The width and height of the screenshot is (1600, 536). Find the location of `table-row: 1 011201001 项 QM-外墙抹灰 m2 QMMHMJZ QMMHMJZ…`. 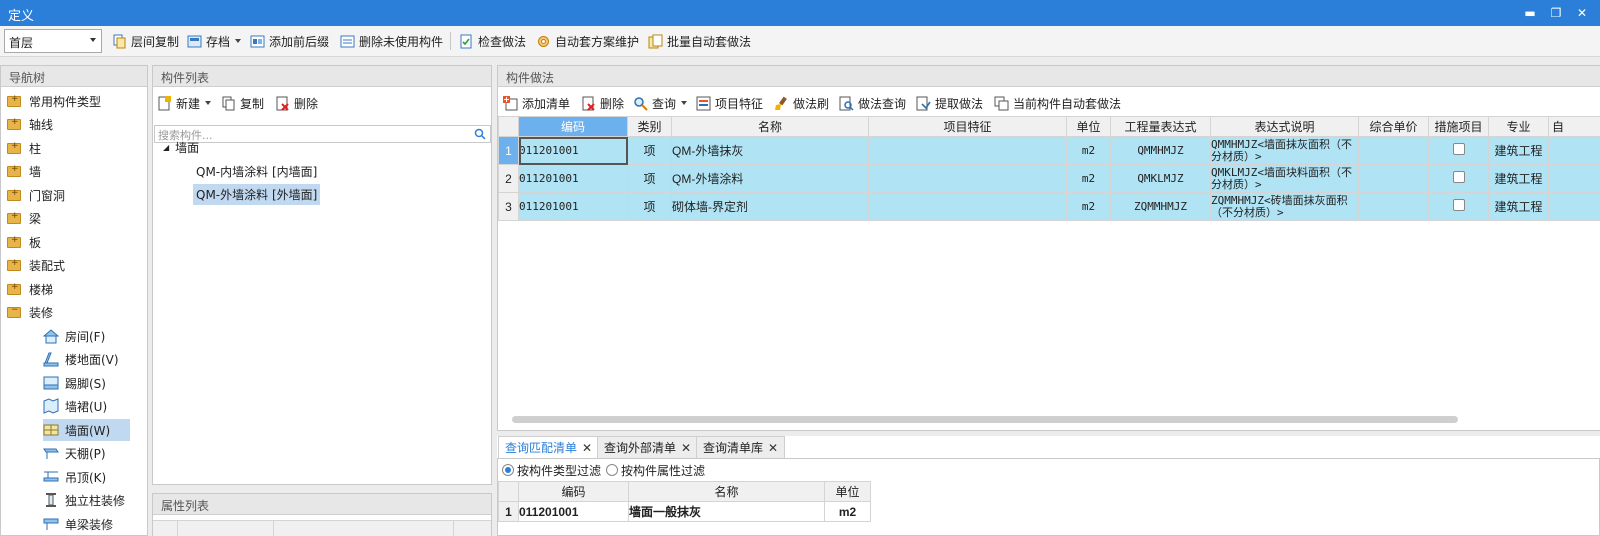

table-row: 1 011201001 项 QM-外墙抹灰 m2 QMMHMJZ QMMHMJZ… is located at coordinates (1049, 150).